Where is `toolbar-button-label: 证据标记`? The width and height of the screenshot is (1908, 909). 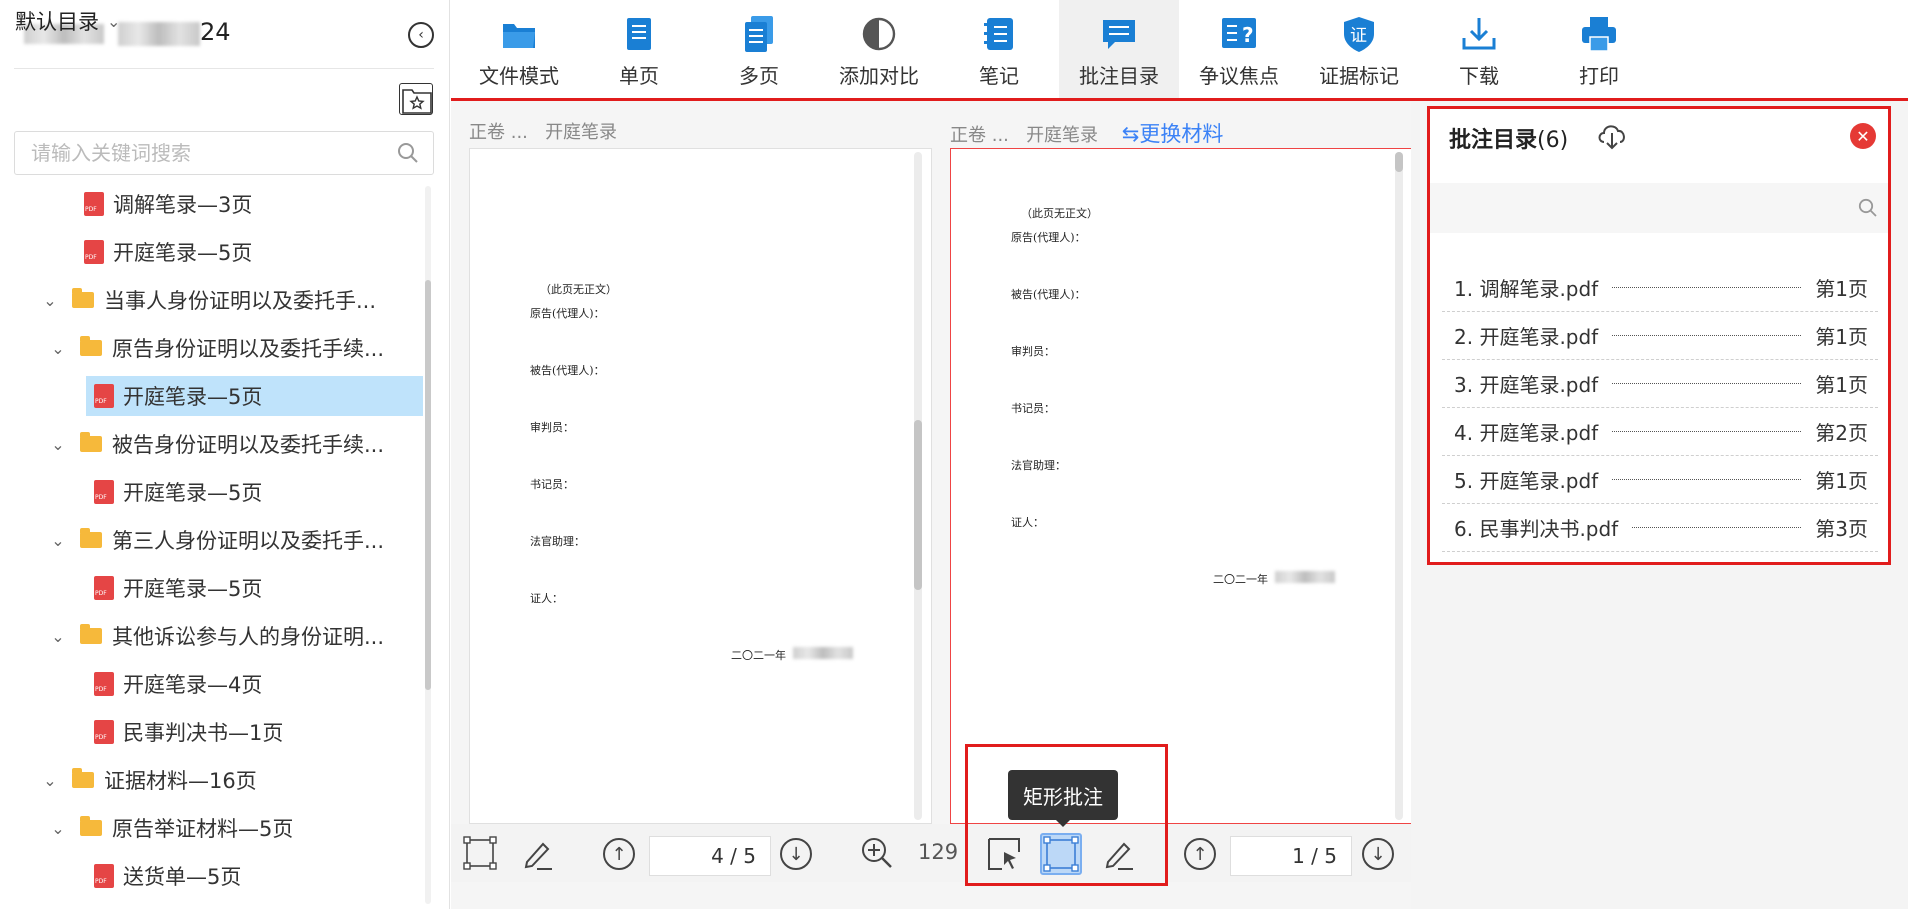 toolbar-button-label: 证据标记 is located at coordinates (1359, 76).